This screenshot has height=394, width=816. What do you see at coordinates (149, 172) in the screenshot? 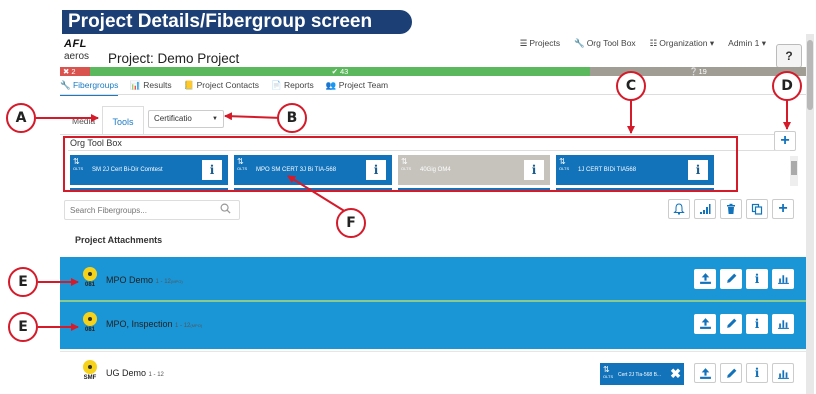
I see `tool-card: ⇅ OLTS SM 2J Cert Bi-Dir Comtest i` at bounding box center [149, 172].